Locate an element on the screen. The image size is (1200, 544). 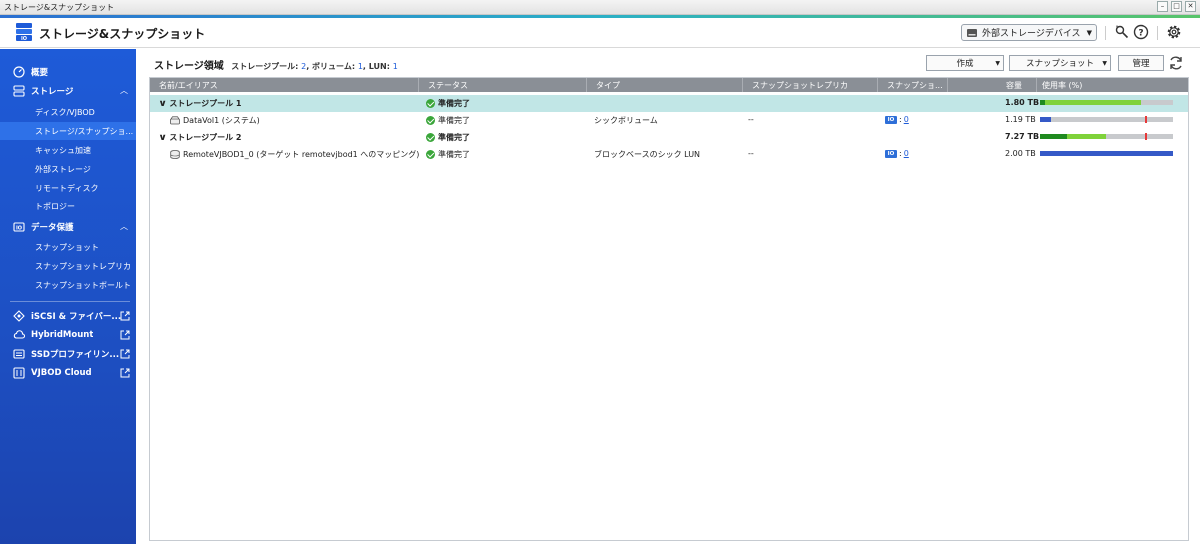
window-controls: – □ ✕ is located at coordinates (1176, 6).